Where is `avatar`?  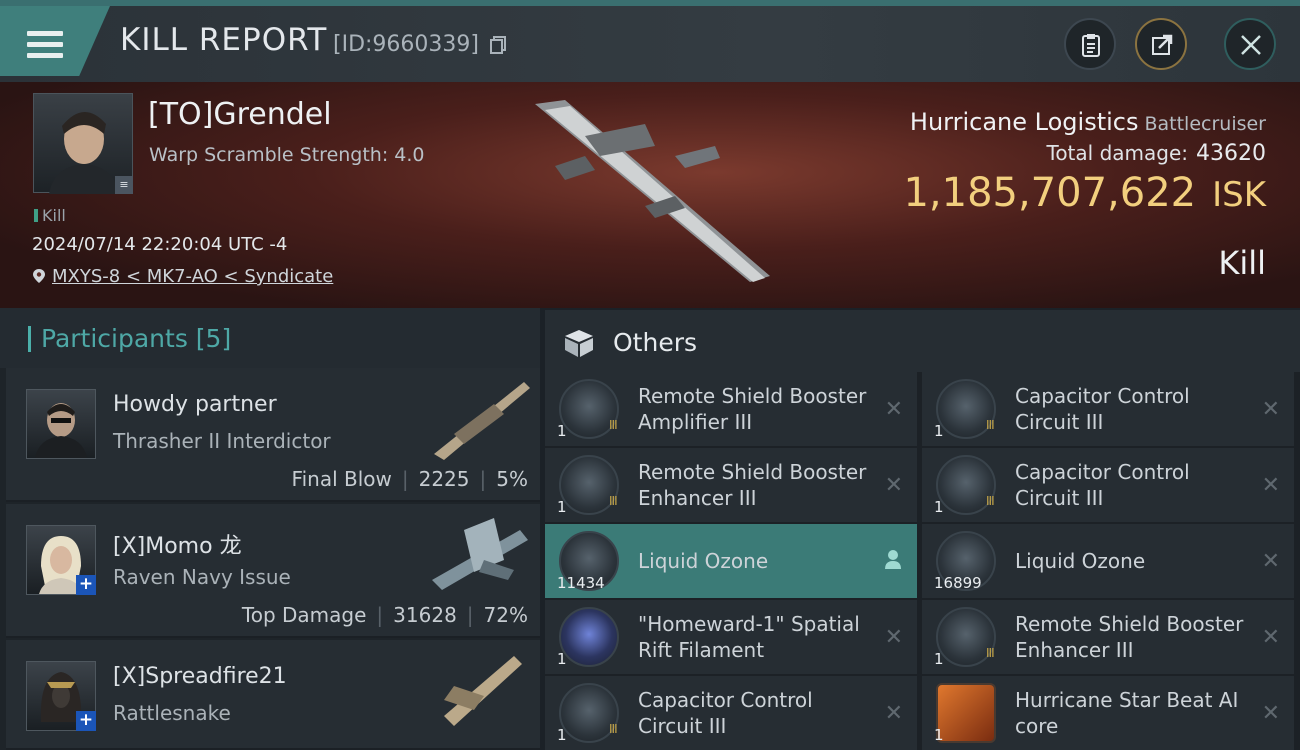 avatar is located at coordinates (61, 430).